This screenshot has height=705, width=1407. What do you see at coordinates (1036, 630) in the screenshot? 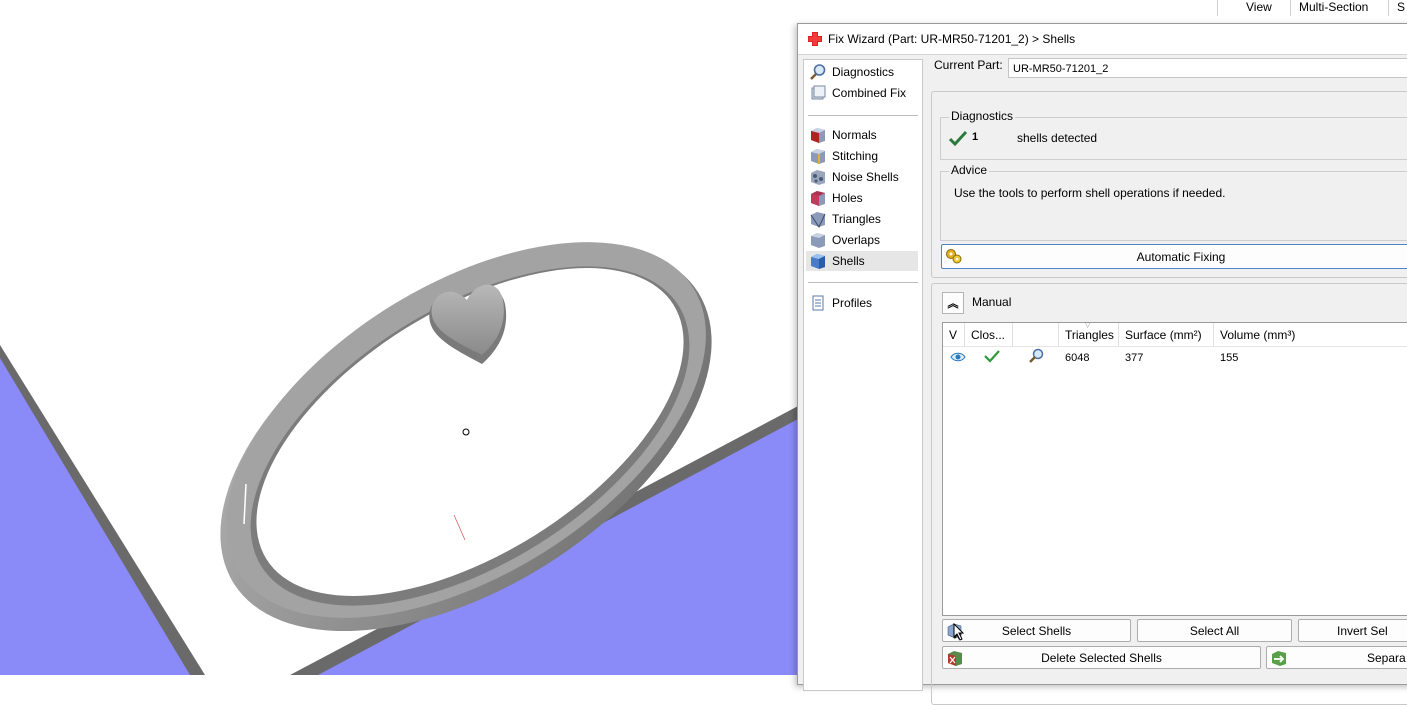
I see `select-shells-button: Select Shells` at bounding box center [1036, 630].